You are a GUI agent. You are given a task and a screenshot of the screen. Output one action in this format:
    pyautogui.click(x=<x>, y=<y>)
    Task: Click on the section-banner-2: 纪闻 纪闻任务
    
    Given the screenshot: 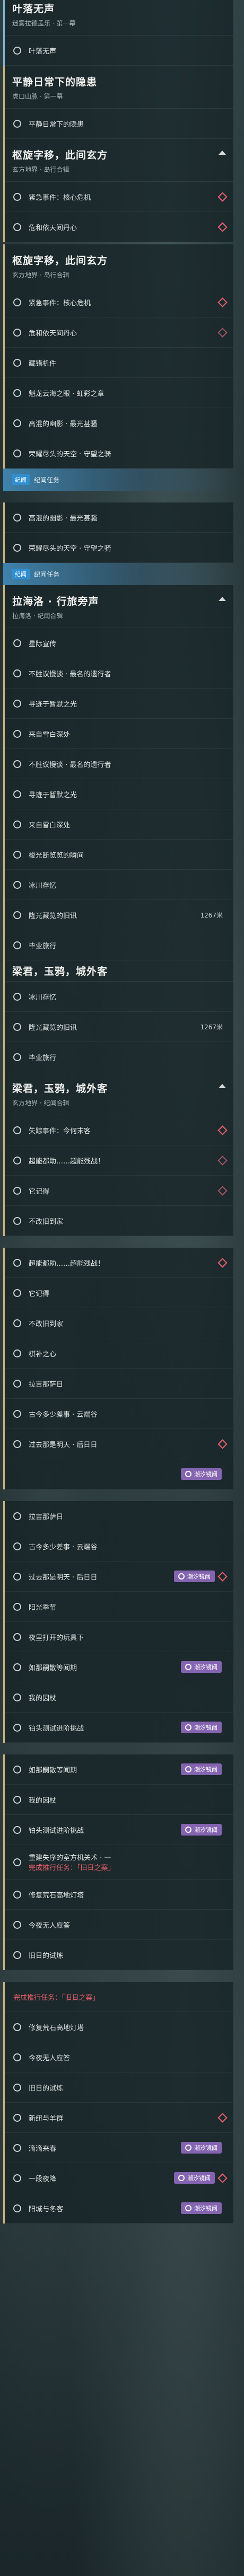 What is the action you would take?
    pyautogui.click(x=118, y=574)
    